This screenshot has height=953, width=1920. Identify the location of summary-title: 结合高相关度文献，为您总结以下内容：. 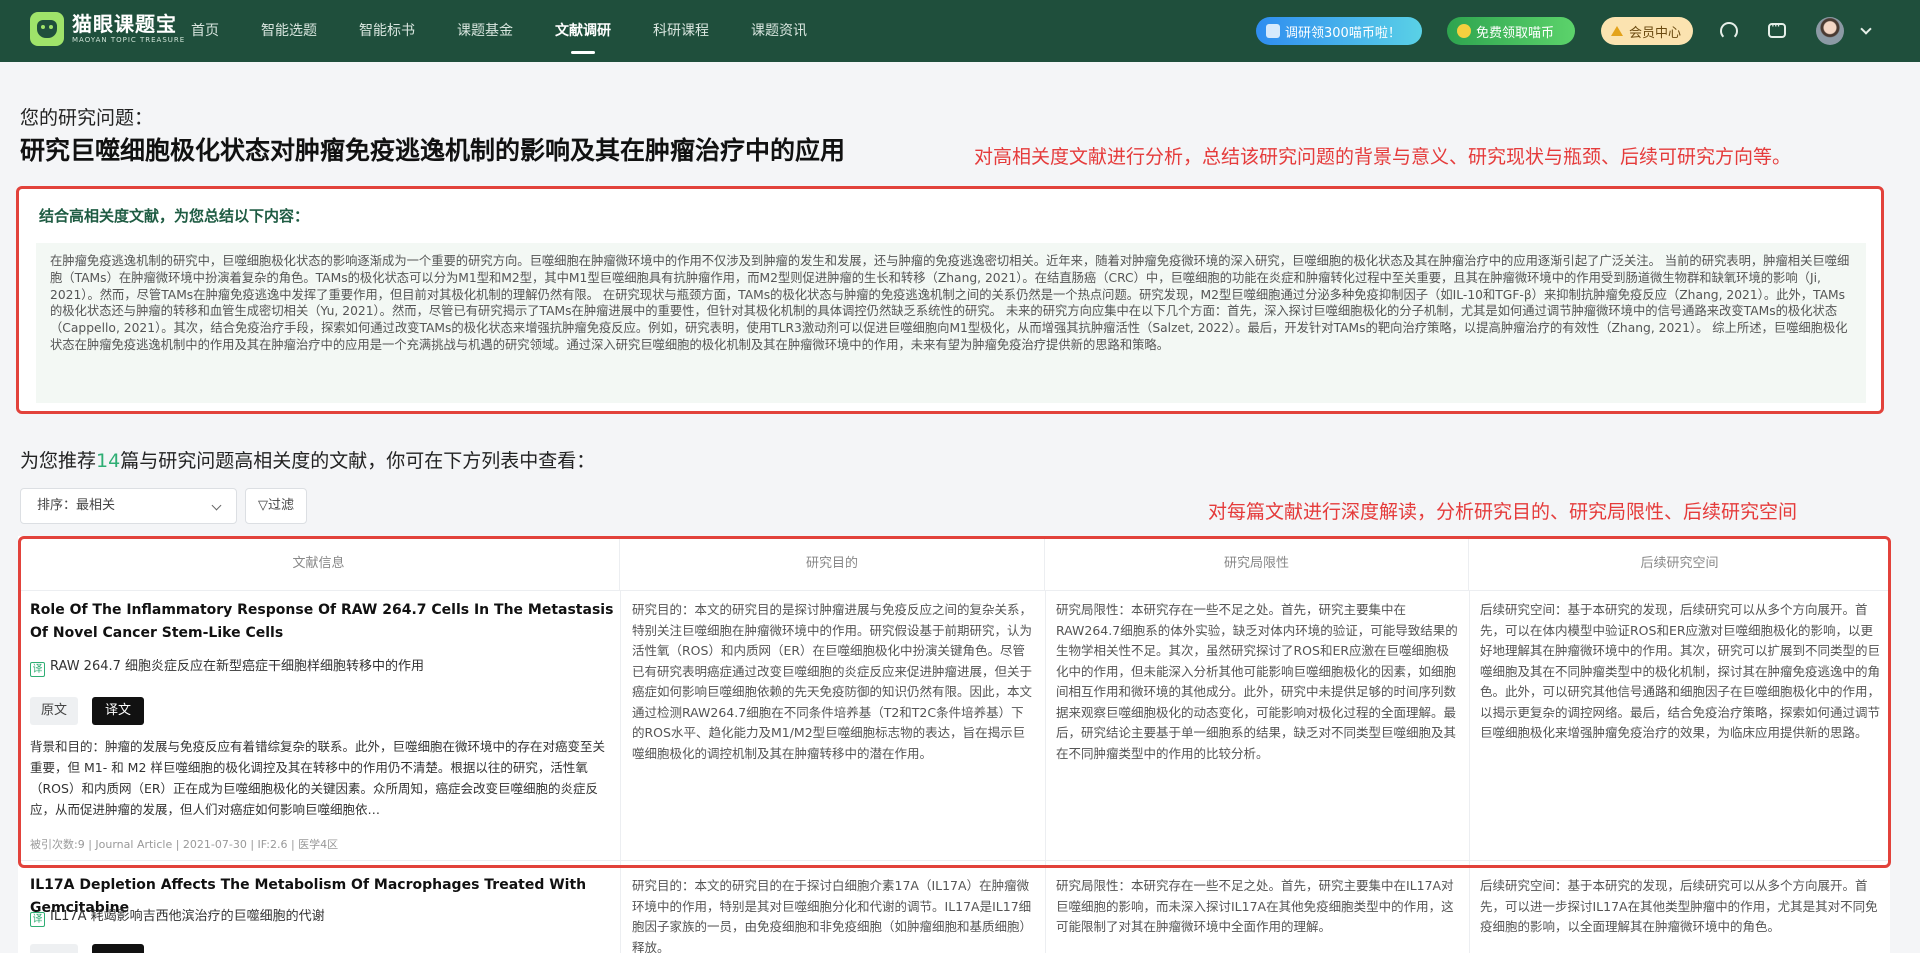
(174, 216).